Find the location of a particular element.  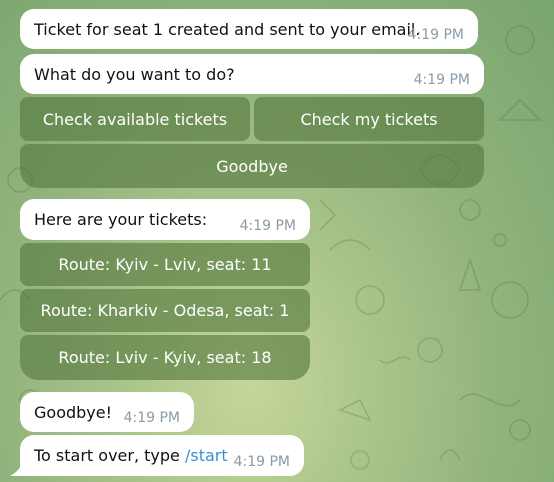

message-text: What do you want to do? is located at coordinates (134, 74).